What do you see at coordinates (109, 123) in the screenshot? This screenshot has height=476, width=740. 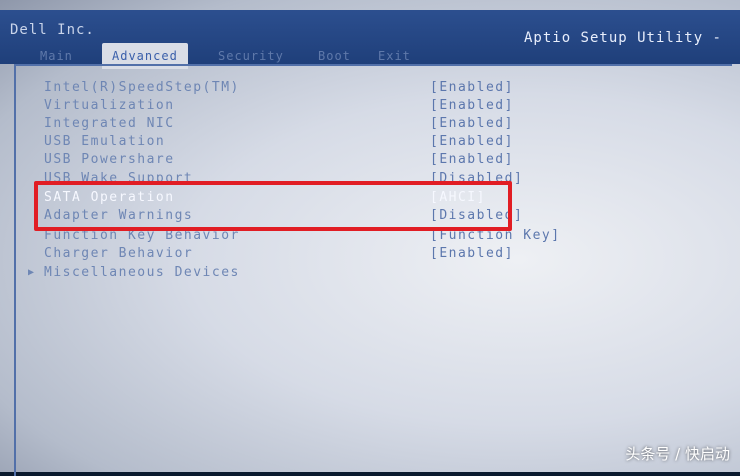 I see `setting-label: Integrated NIC` at bounding box center [109, 123].